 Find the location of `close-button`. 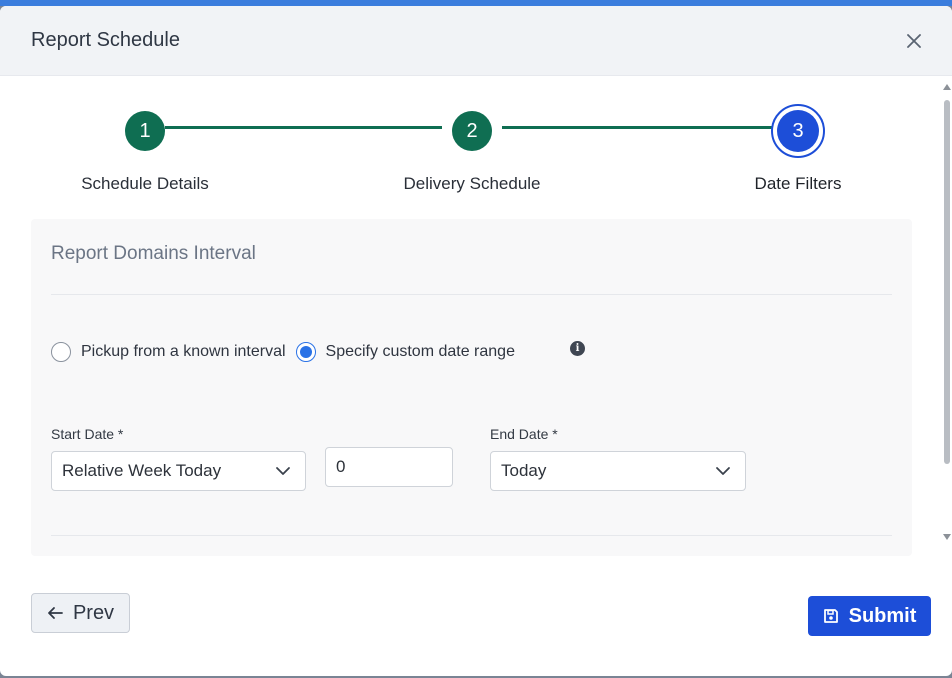

close-button is located at coordinates (914, 41).